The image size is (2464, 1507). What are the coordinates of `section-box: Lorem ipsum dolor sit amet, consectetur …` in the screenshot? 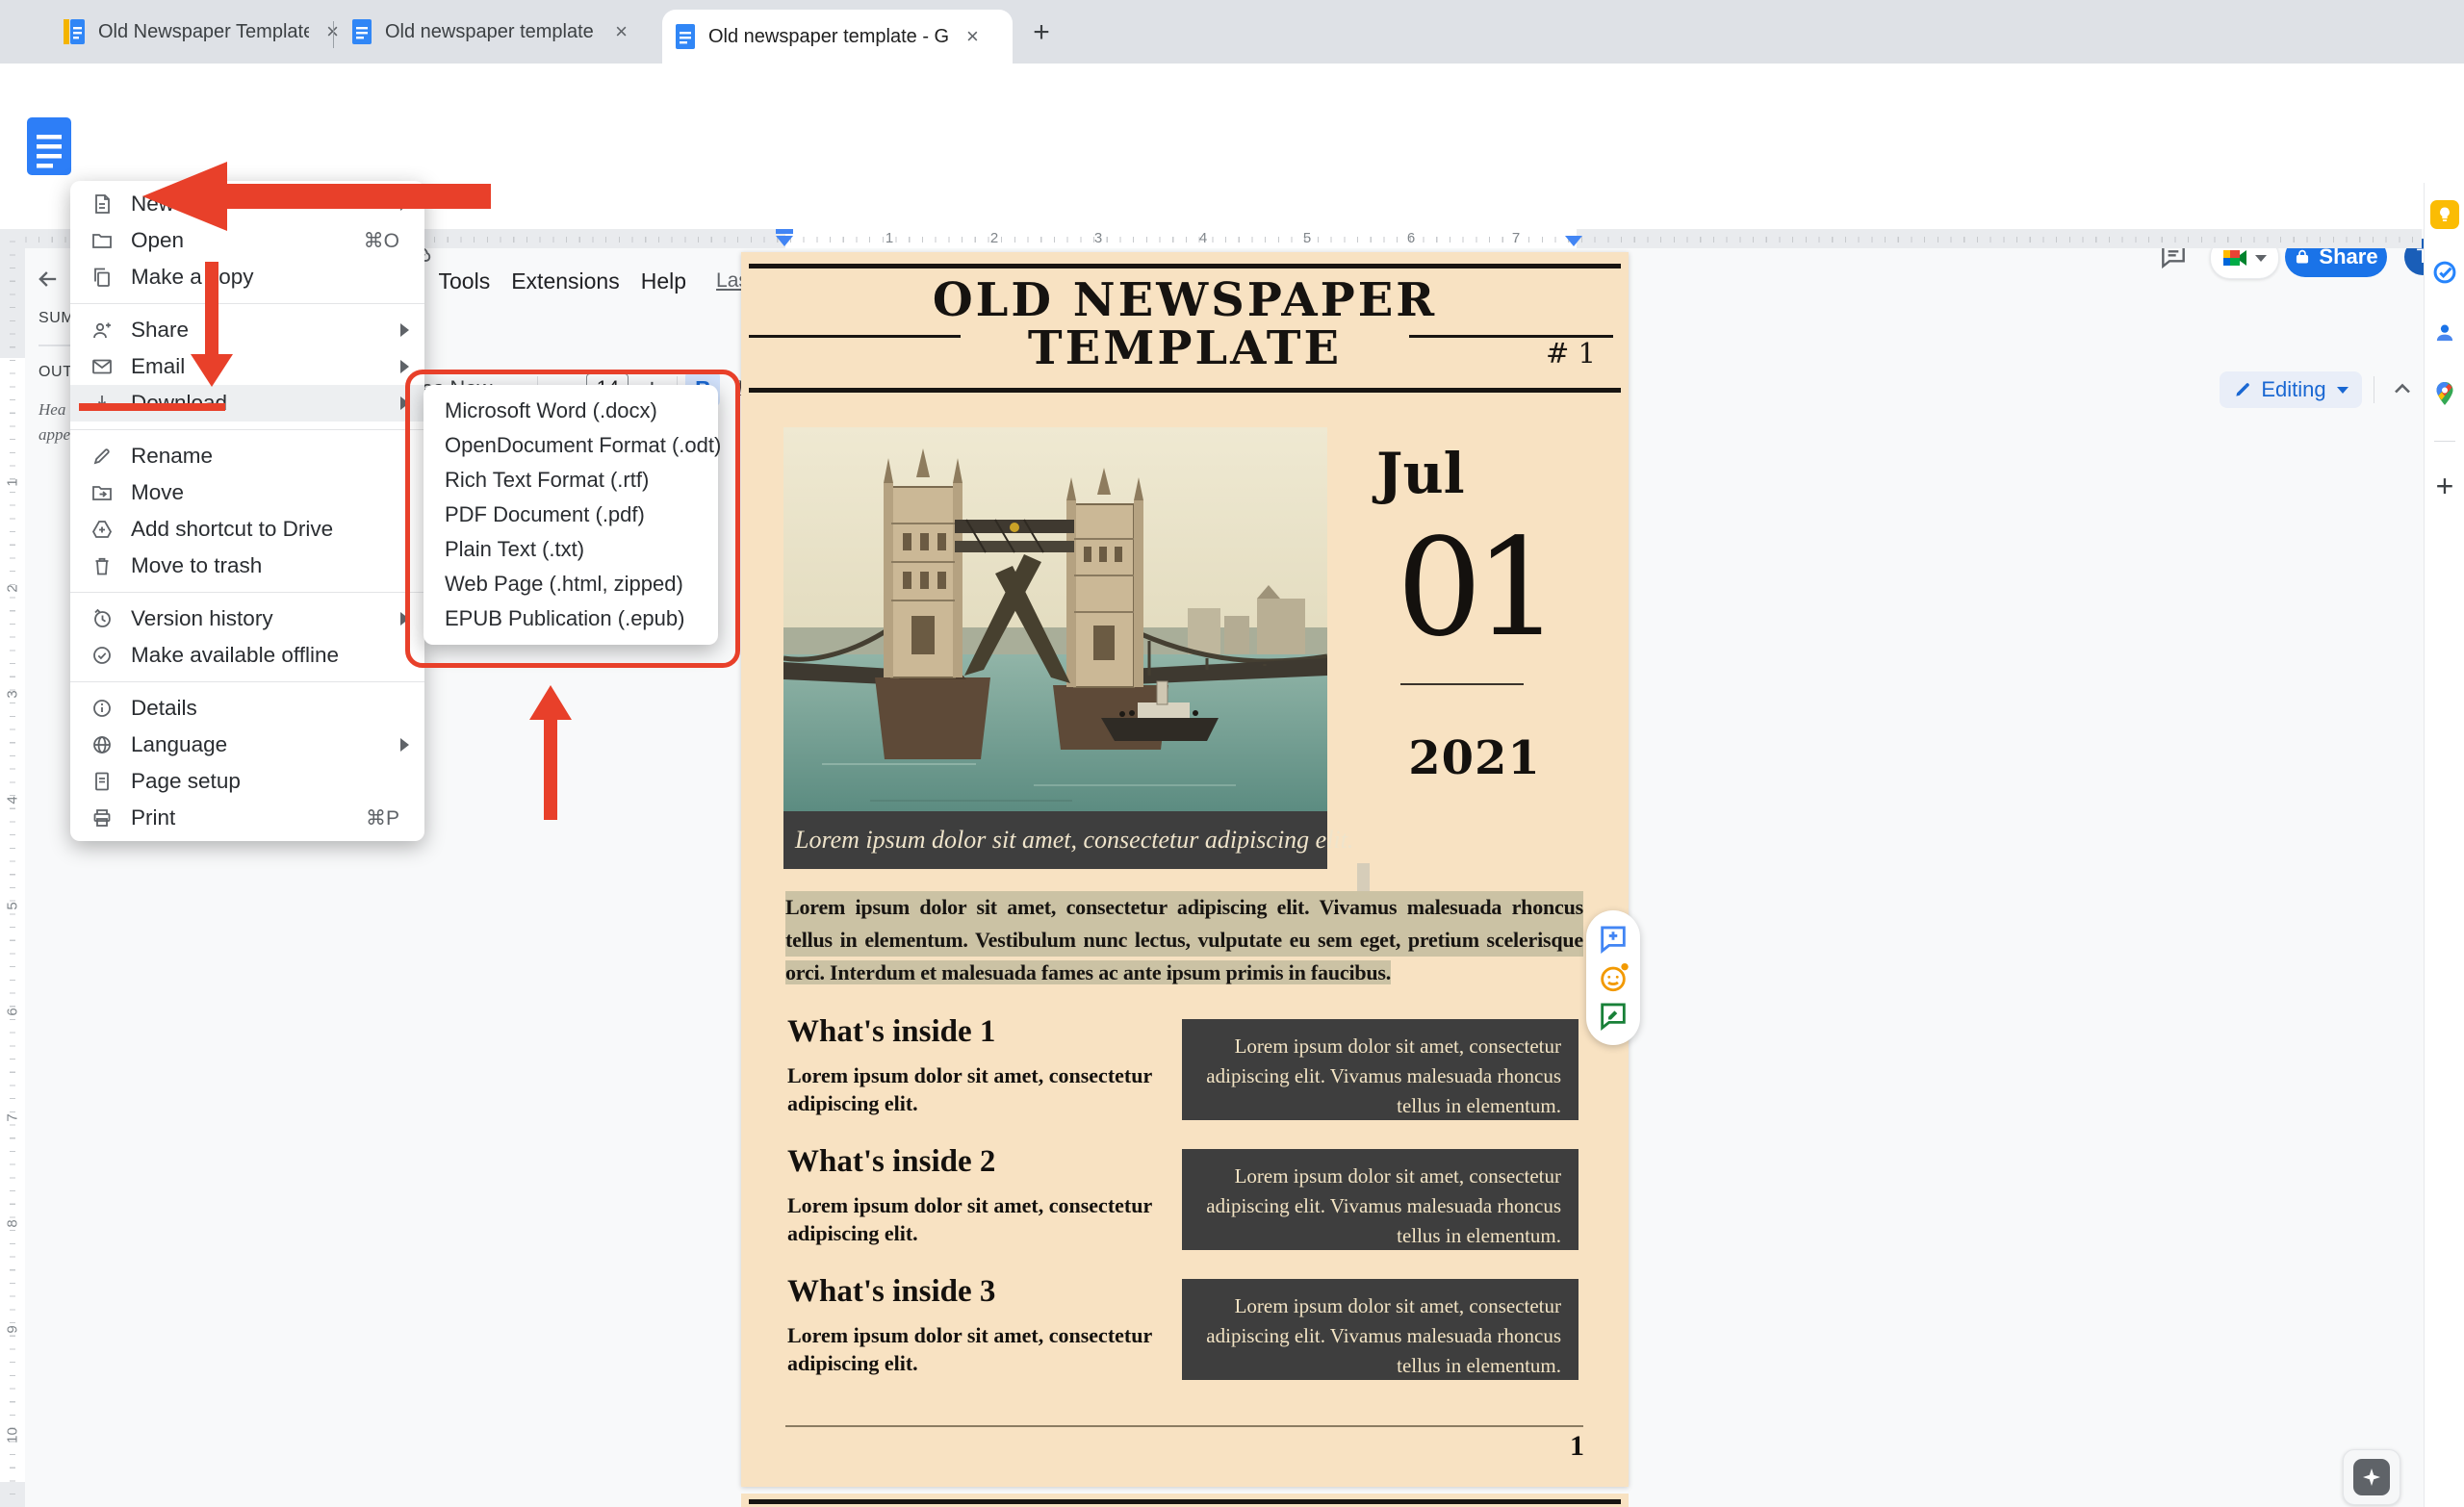 It's located at (1380, 1329).